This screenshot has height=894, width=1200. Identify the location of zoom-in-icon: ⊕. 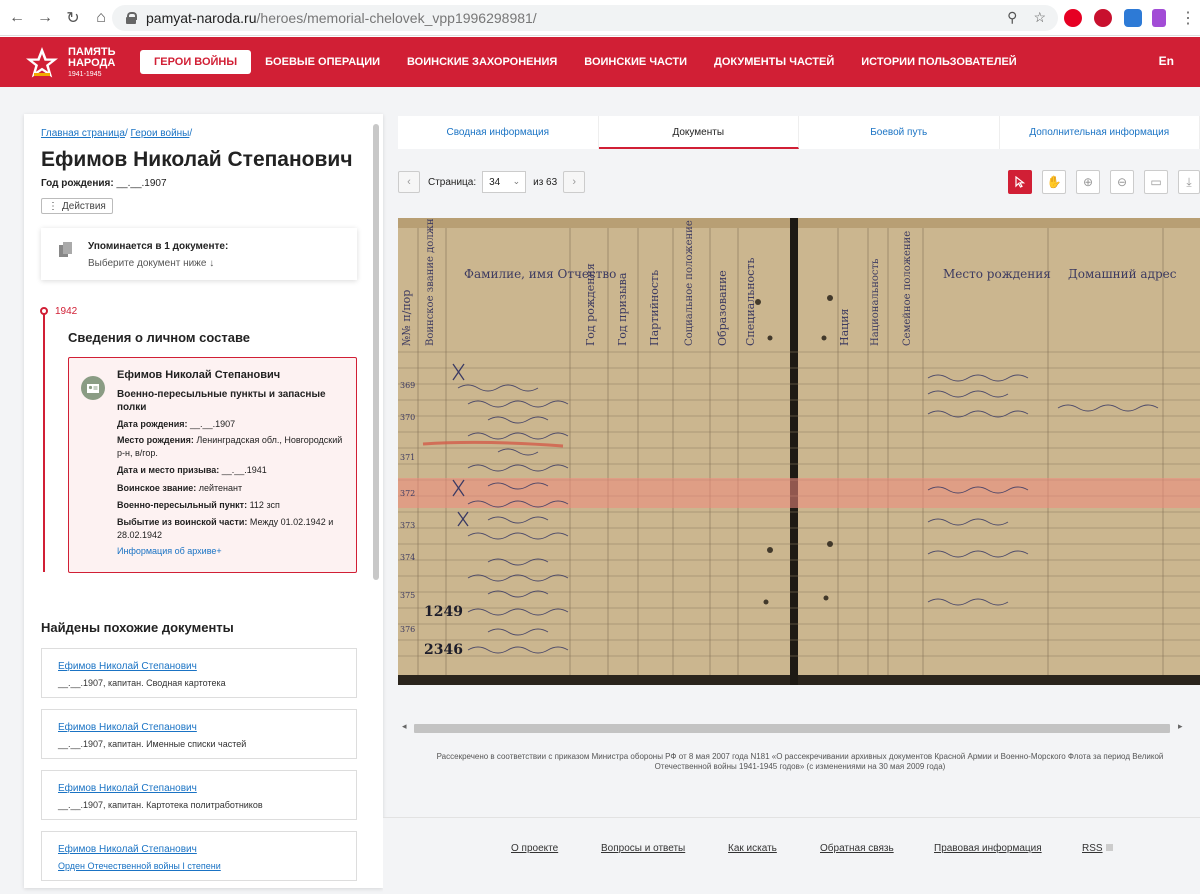
(1088, 182).